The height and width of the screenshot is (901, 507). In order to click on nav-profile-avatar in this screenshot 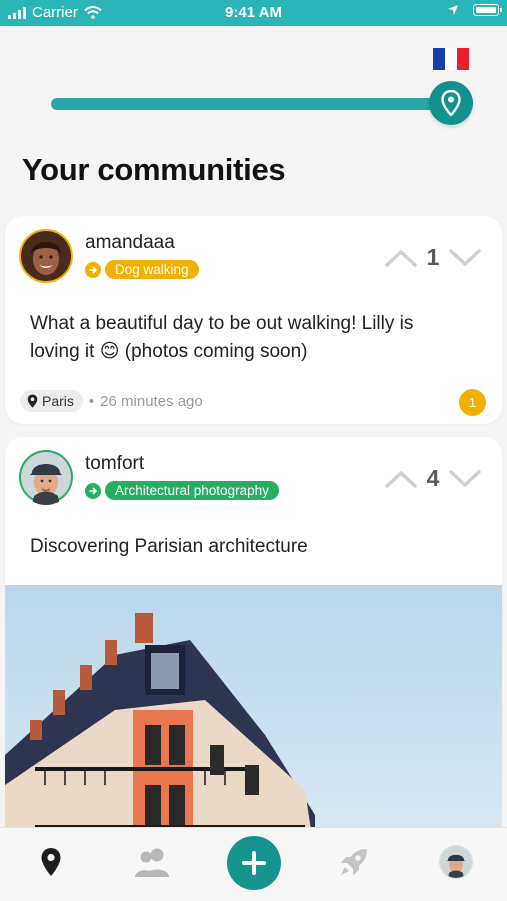, I will do `click(456, 862)`.